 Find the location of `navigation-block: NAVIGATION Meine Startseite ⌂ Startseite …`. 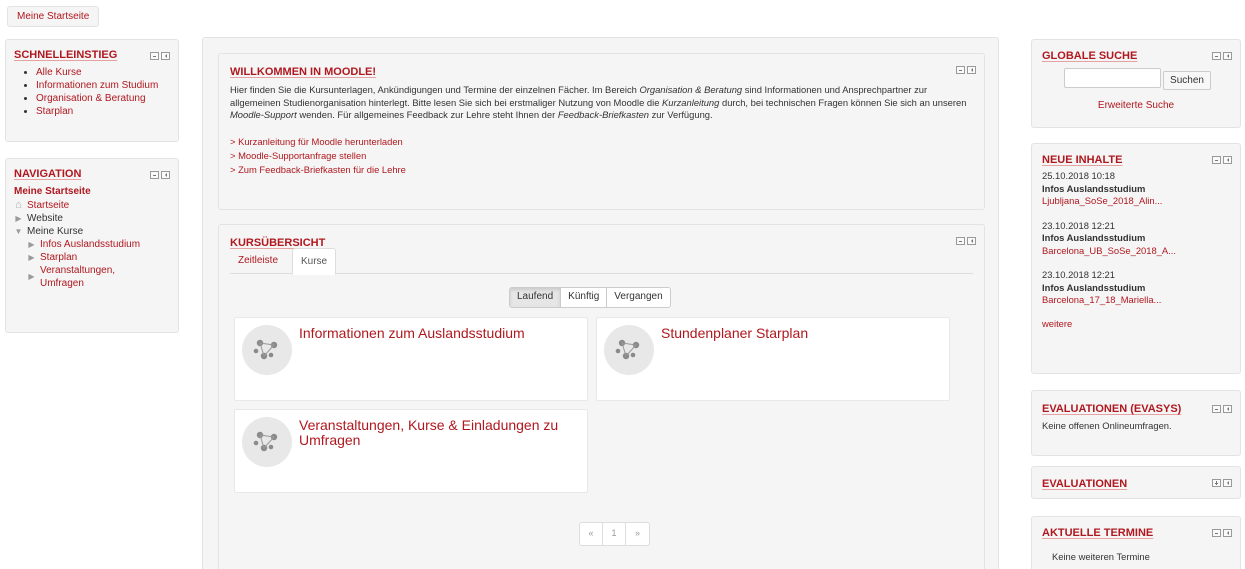

navigation-block: NAVIGATION Meine Startseite ⌂ Startseite … is located at coordinates (92, 245).